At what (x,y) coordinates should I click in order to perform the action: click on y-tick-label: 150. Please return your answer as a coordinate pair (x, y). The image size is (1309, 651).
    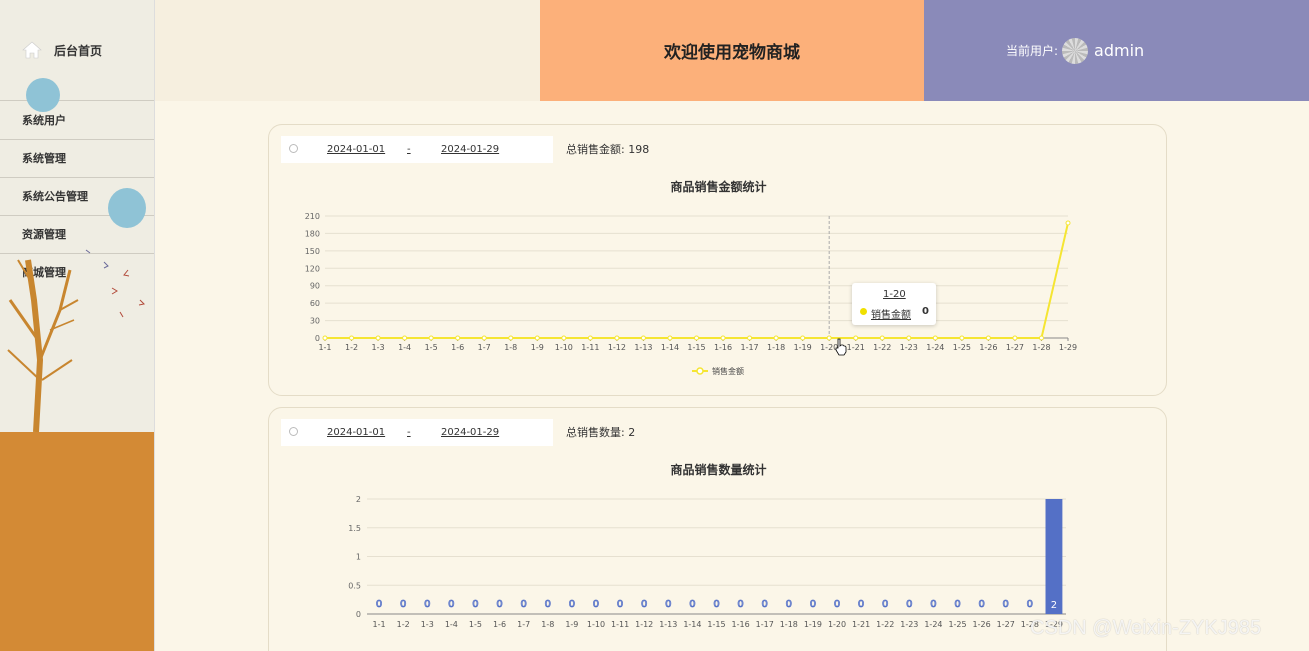
    Looking at the image, I should click on (312, 251).